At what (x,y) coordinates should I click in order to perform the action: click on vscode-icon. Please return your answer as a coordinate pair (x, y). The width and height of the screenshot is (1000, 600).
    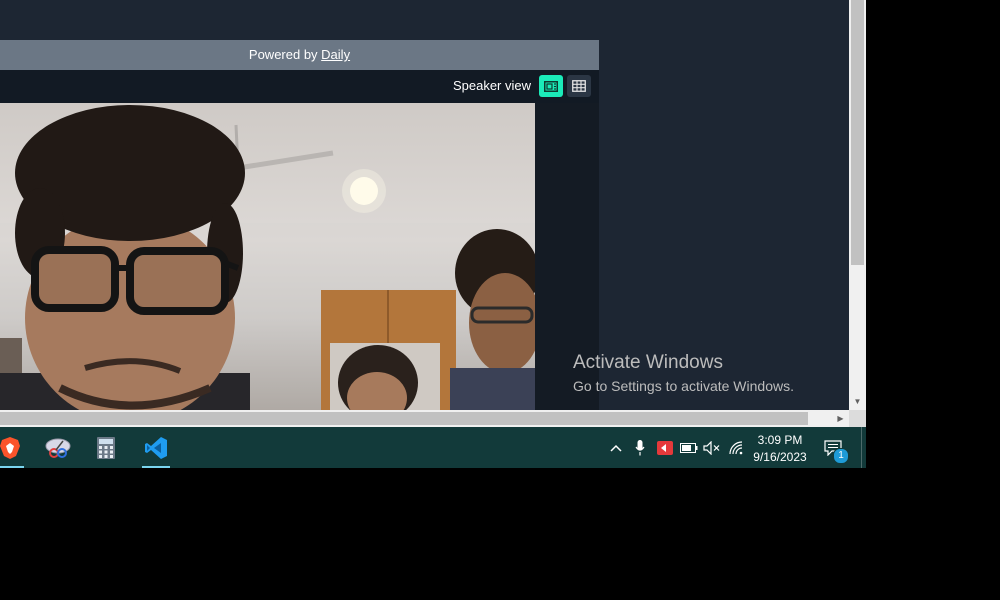
    Looking at the image, I should click on (156, 447).